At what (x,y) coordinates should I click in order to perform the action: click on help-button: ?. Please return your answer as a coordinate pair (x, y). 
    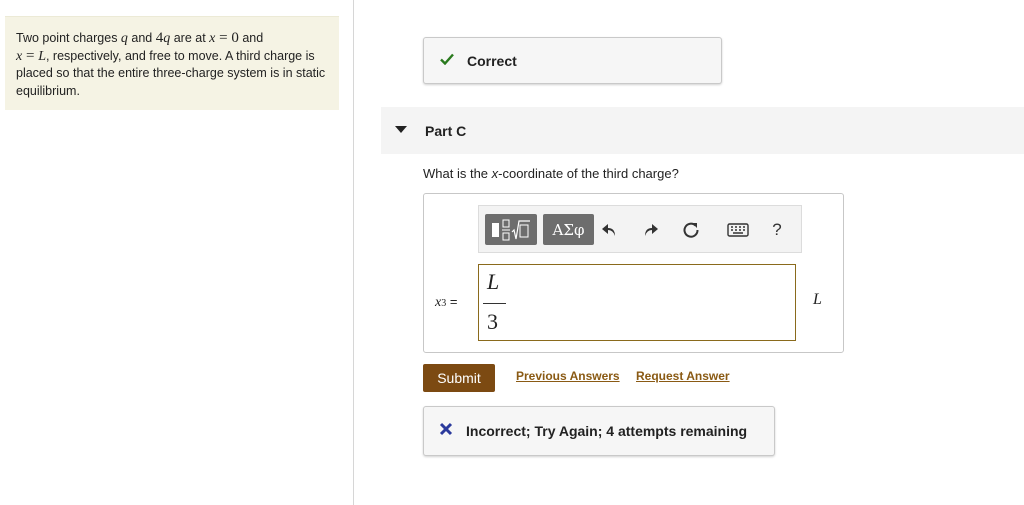
    Looking at the image, I should click on (777, 230).